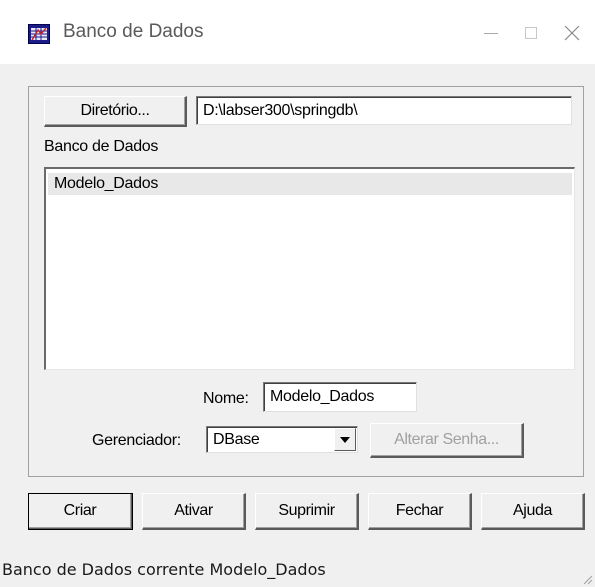 The image size is (595, 587). What do you see at coordinates (384, 110) in the screenshot?
I see `directory-path-field: D:\labser300\springdb\` at bounding box center [384, 110].